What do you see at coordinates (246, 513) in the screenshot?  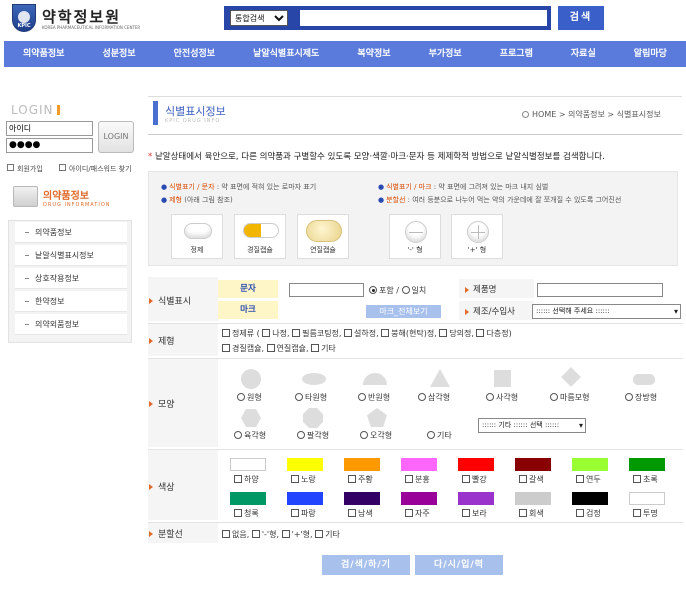 I see `color-option: 청록` at bounding box center [246, 513].